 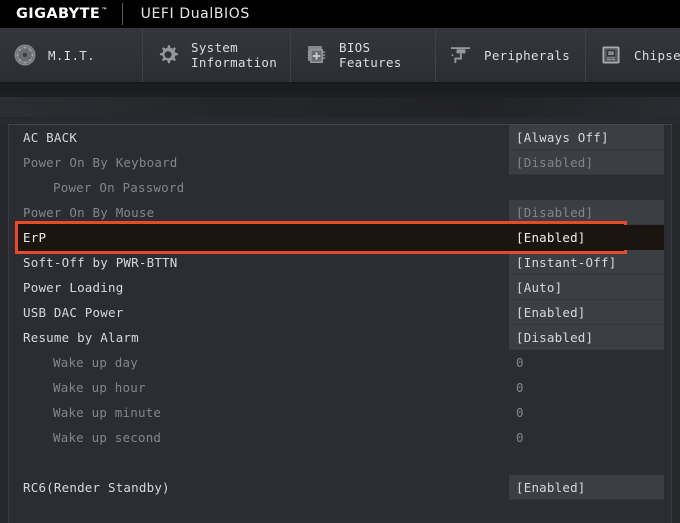 I want to click on settings-row-value: [Auto], so click(x=586, y=287).